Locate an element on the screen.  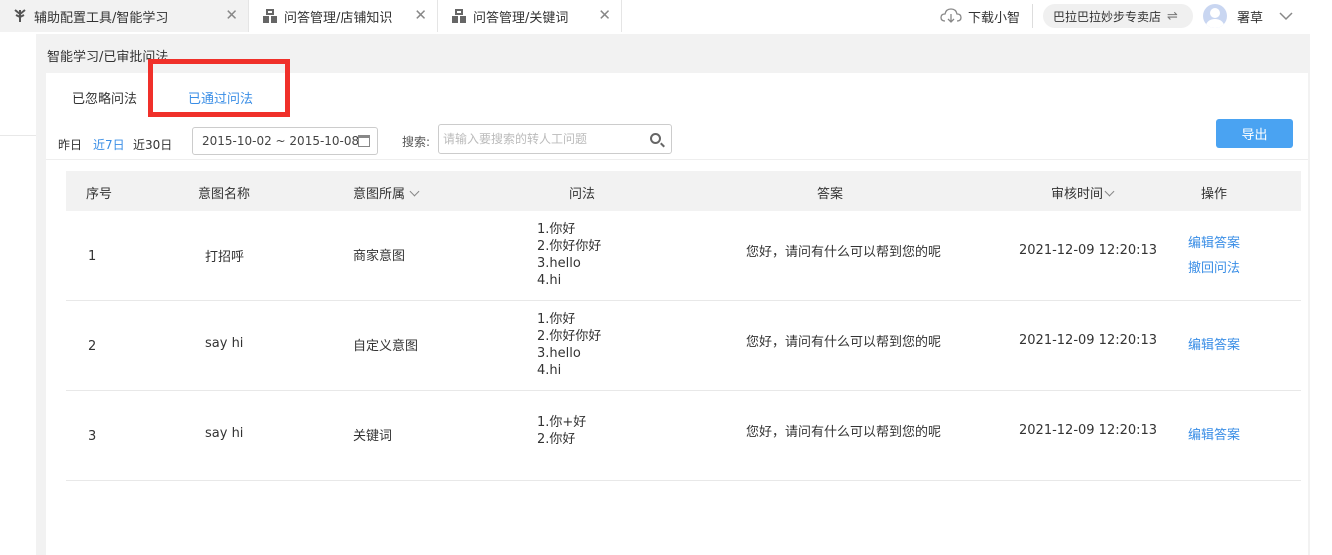
range-yesterday: 昨日 is located at coordinates (70, 144).